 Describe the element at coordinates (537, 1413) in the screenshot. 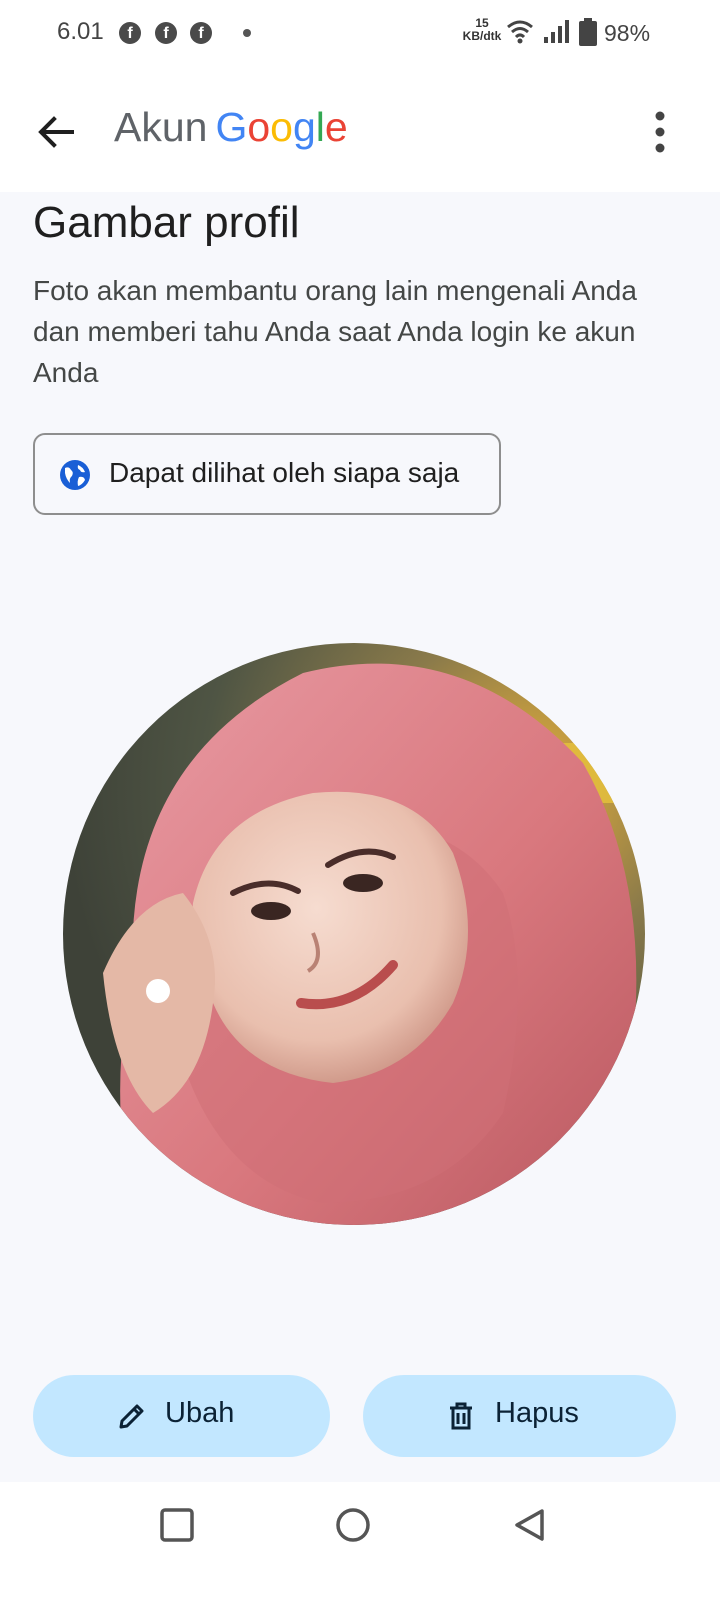

I see `delete-label: Hapus` at that location.